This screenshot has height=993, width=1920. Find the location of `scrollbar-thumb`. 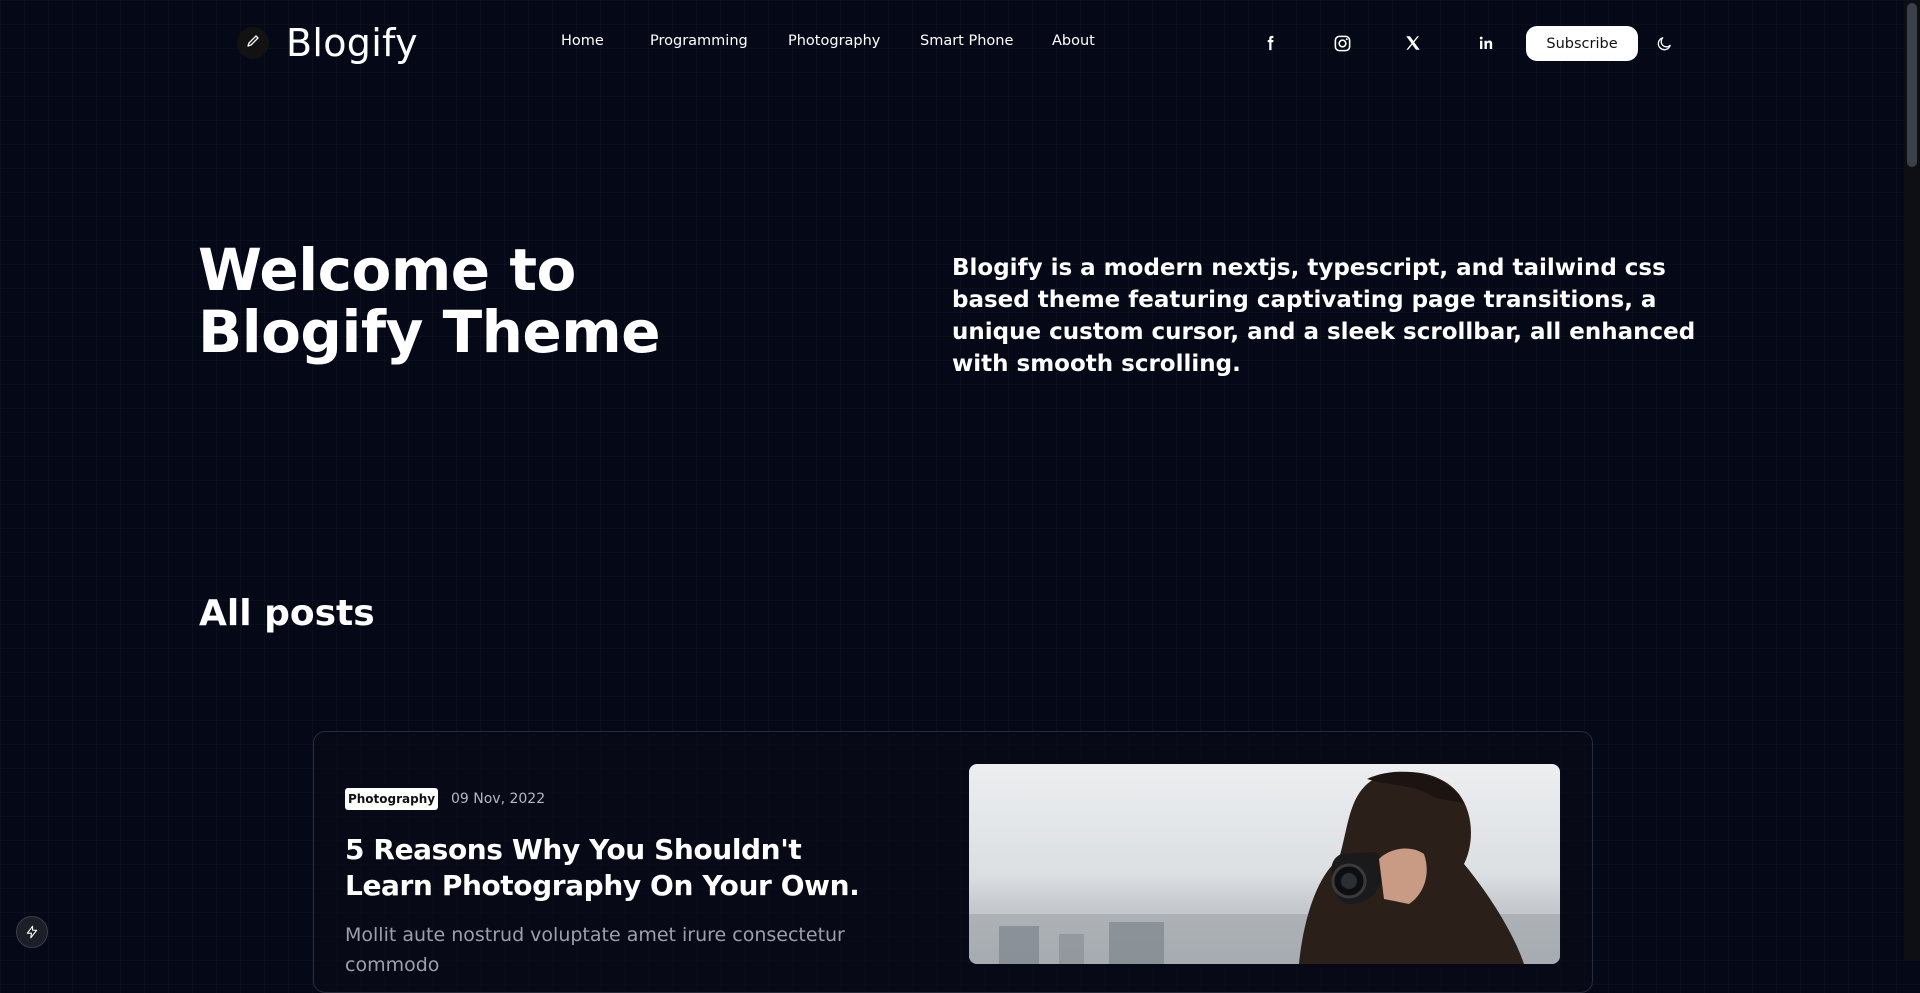

scrollbar-thumb is located at coordinates (1912, 85).